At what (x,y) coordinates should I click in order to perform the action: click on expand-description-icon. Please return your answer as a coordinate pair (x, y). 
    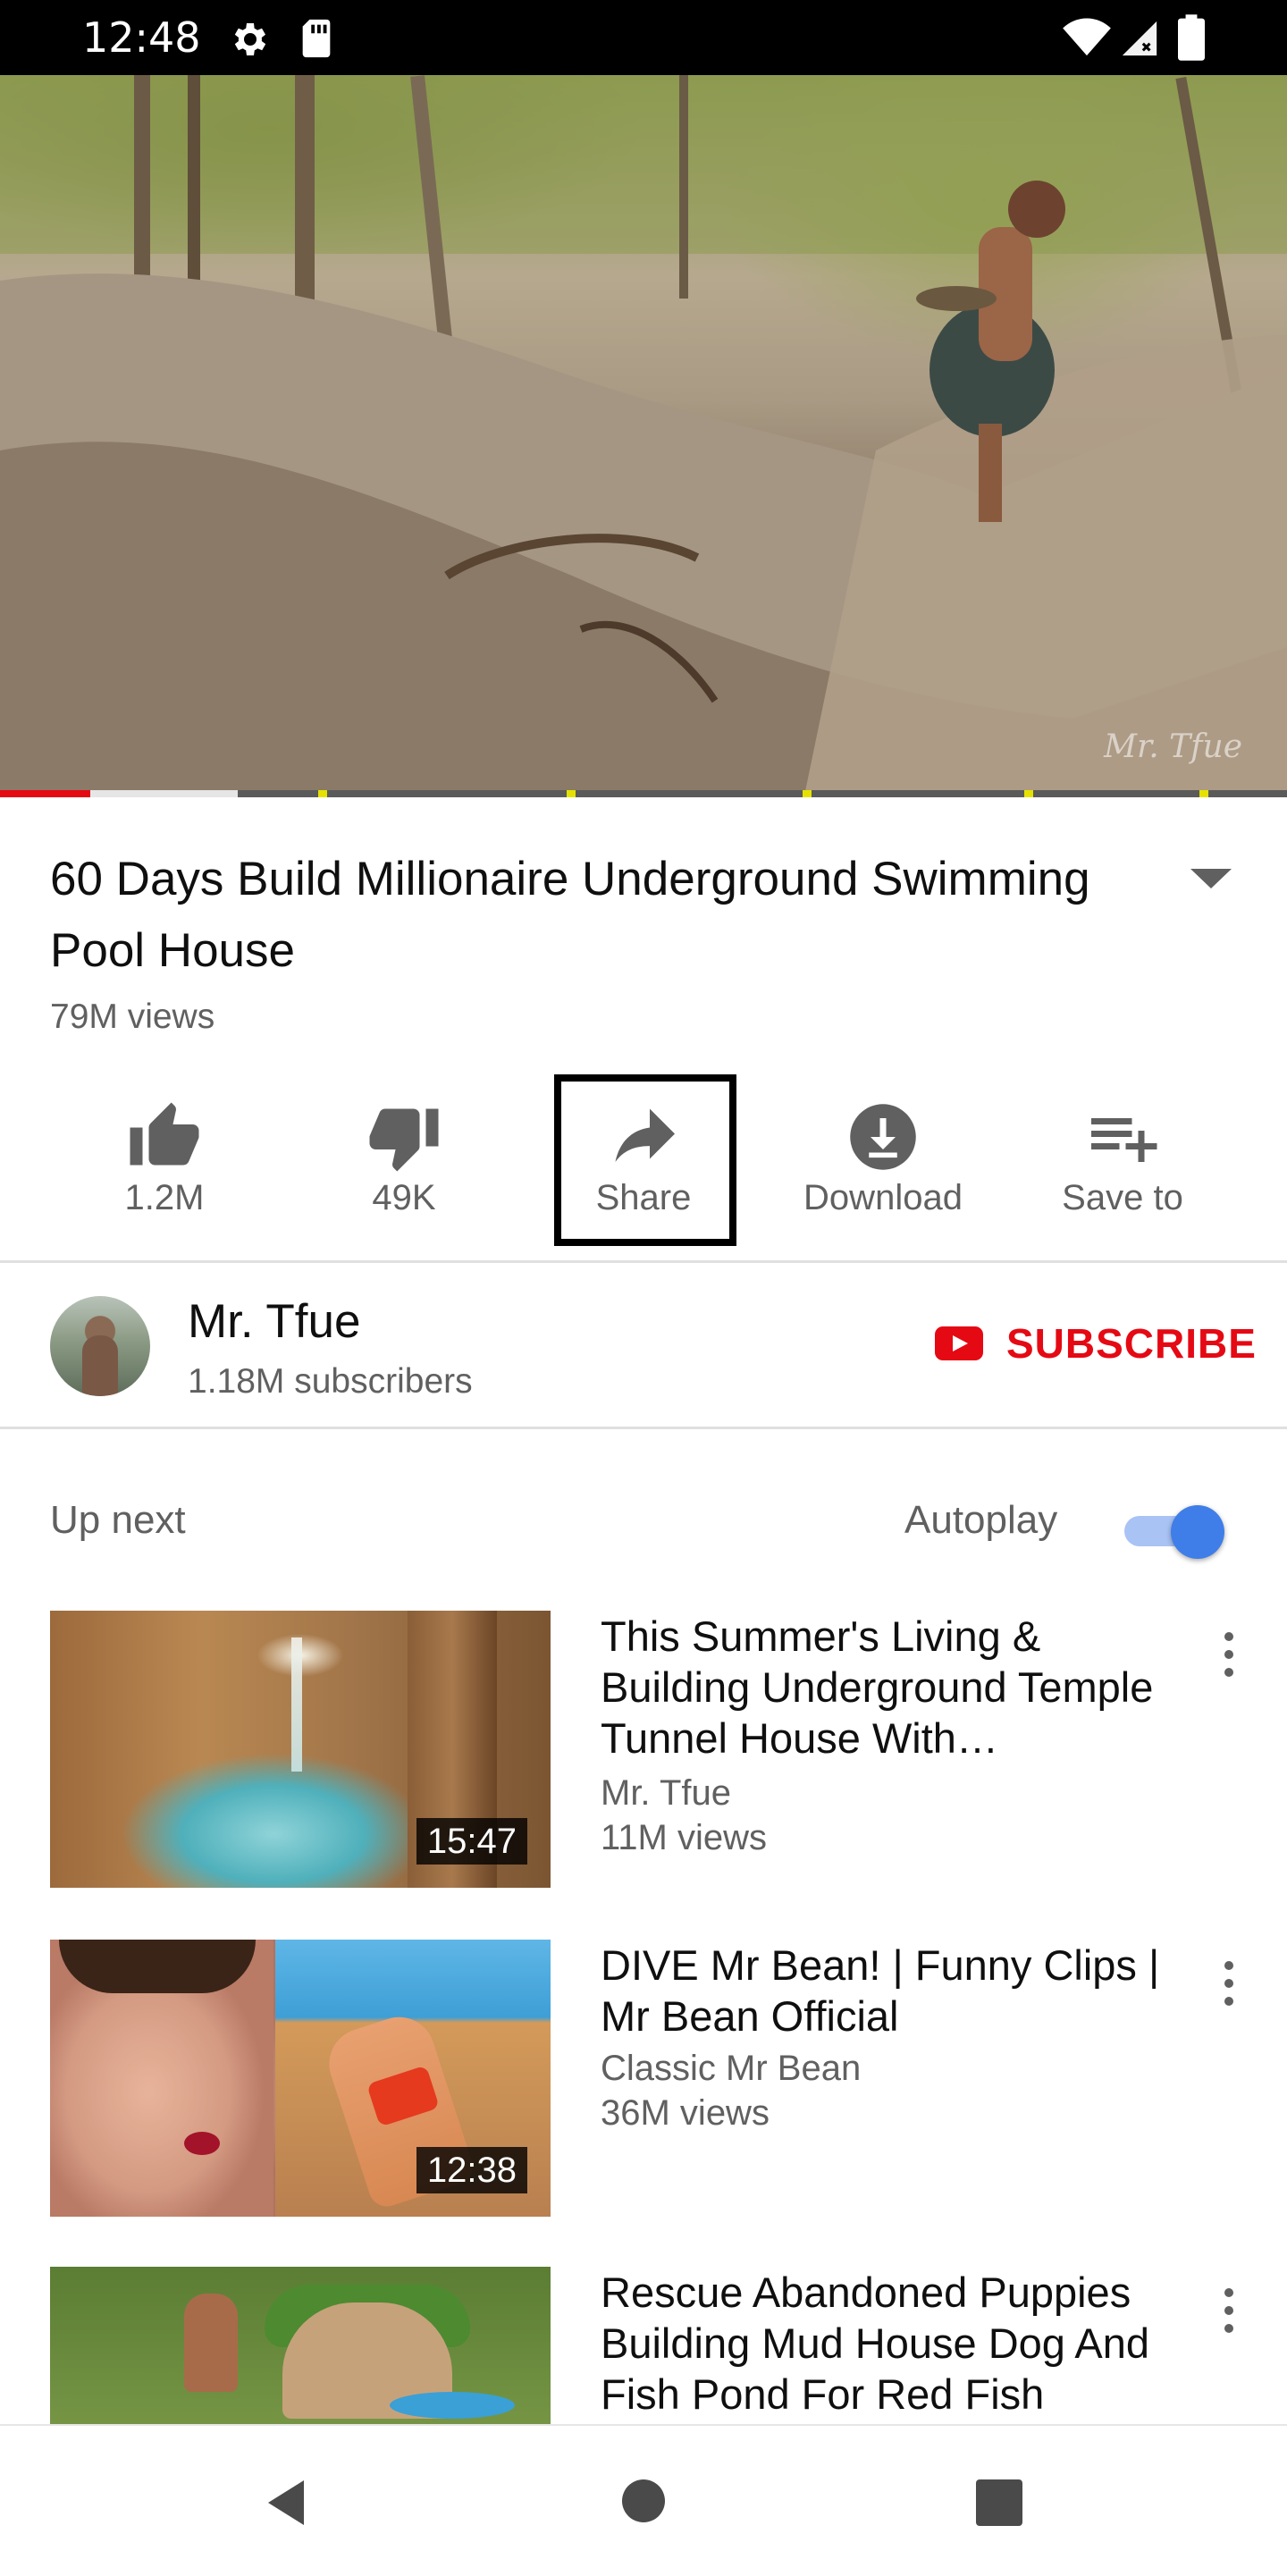
    Looking at the image, I should click on (1211, 879).